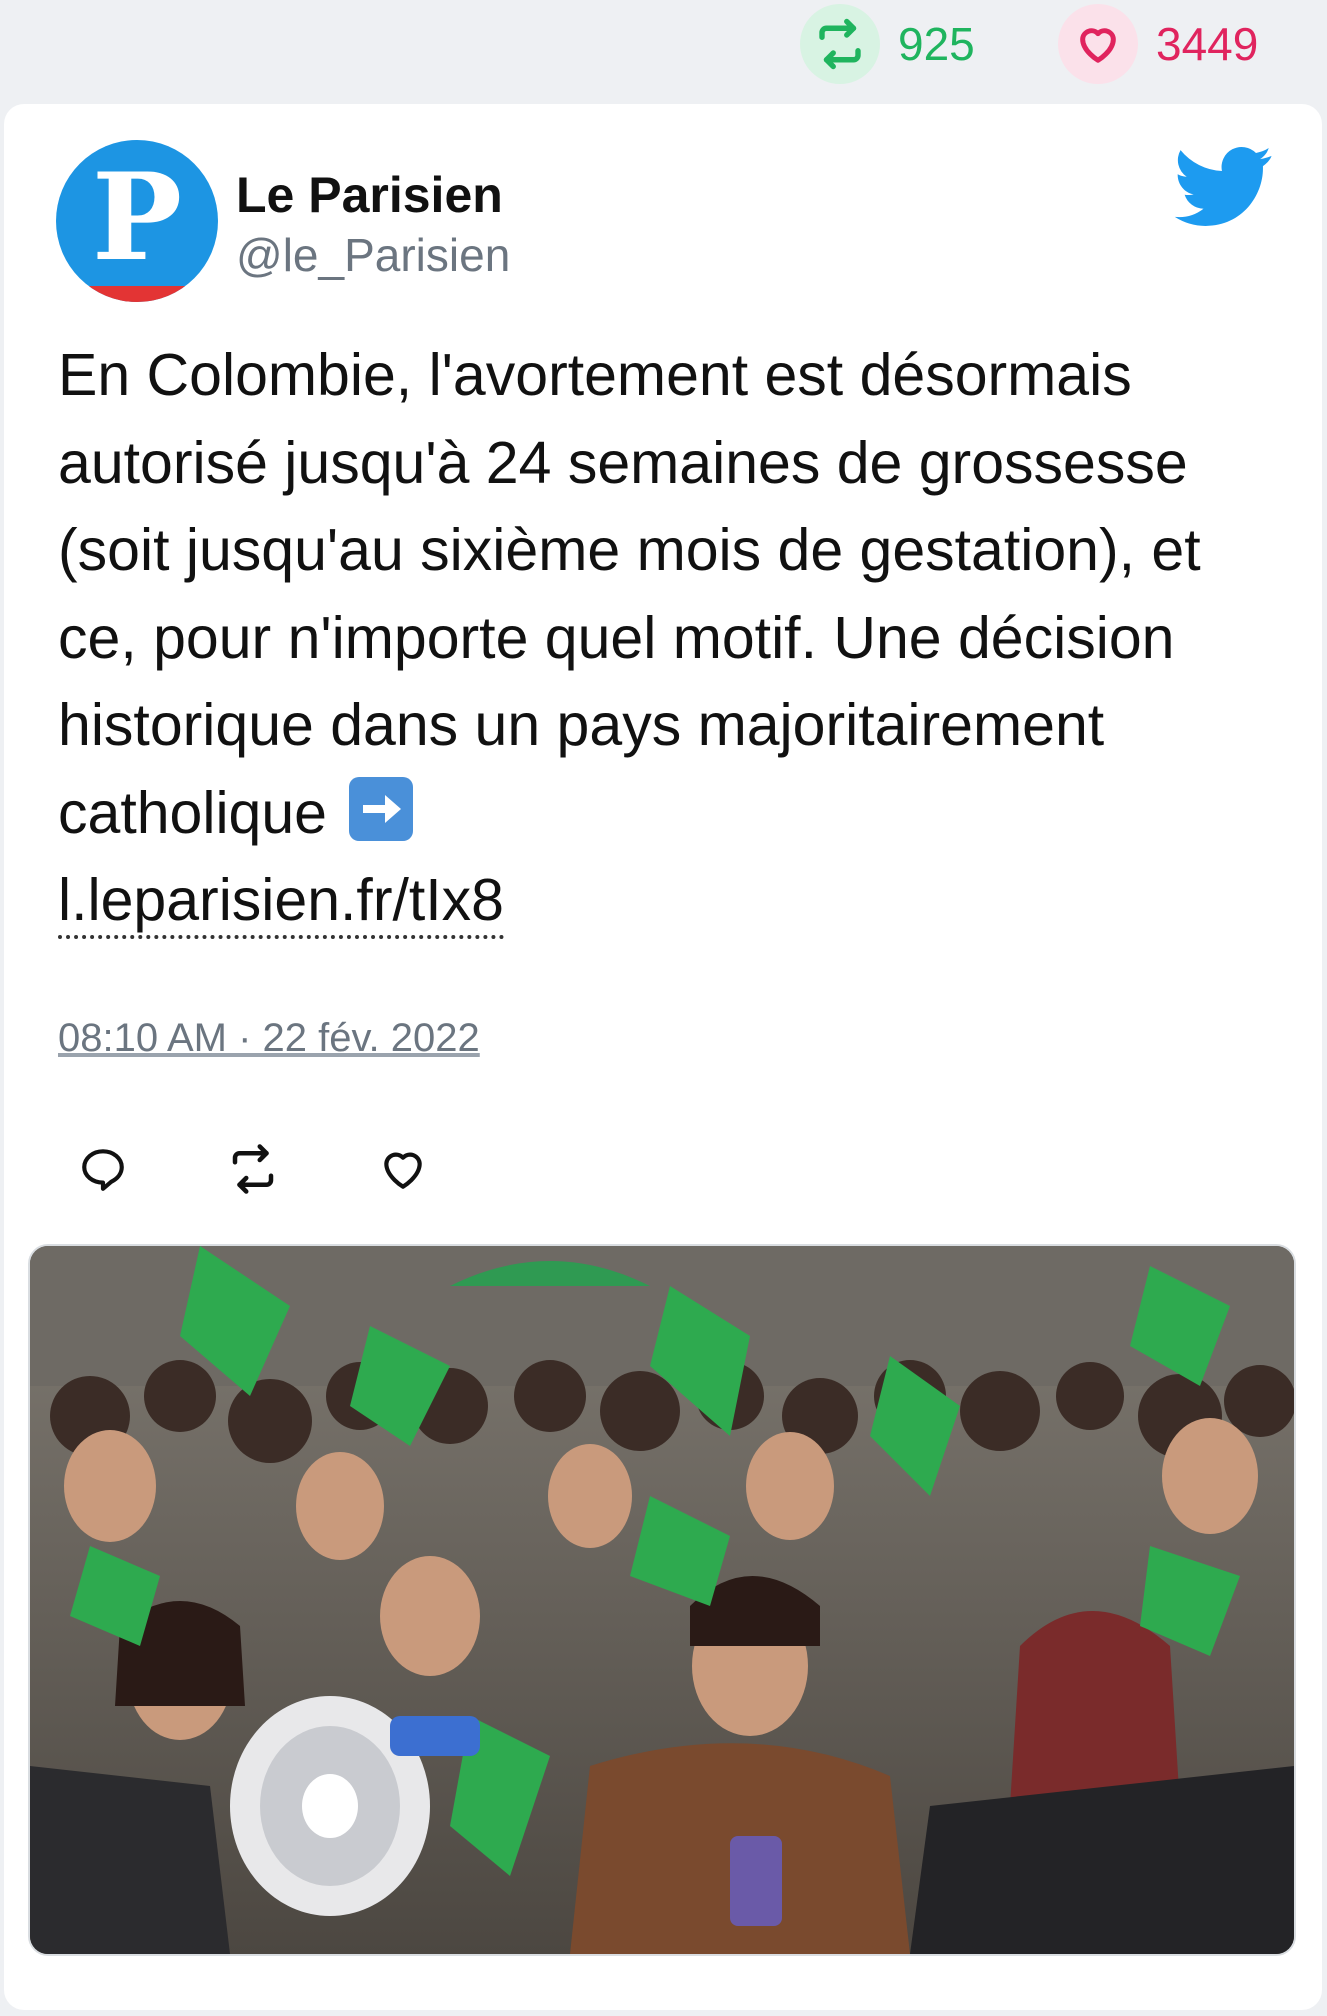 The width and height of the screenshot is (1327, 2016). I want to click on avatar-red-stripe, so click(137, 294).